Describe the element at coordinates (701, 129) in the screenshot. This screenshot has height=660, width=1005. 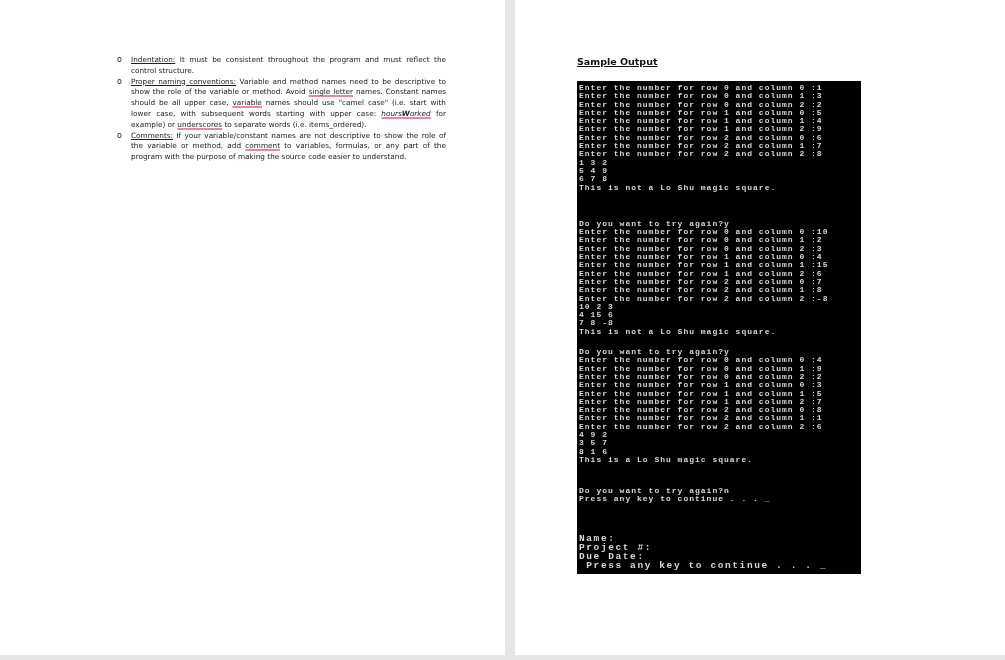
I see `console-line: Enter the number for row 1 and column 2 :9` at that location.